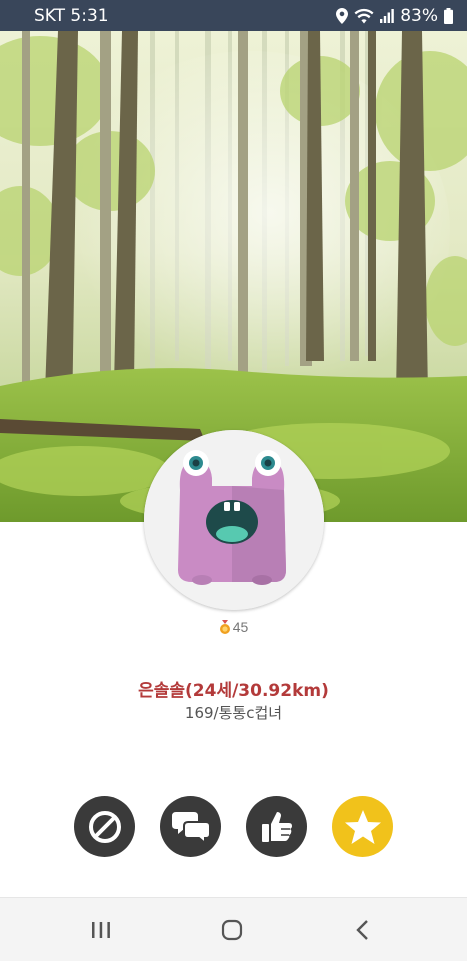  What do you see at coordinates (234, 520) in the screenshot?
I see `profile-avatar` at bounding box center [234, 520].